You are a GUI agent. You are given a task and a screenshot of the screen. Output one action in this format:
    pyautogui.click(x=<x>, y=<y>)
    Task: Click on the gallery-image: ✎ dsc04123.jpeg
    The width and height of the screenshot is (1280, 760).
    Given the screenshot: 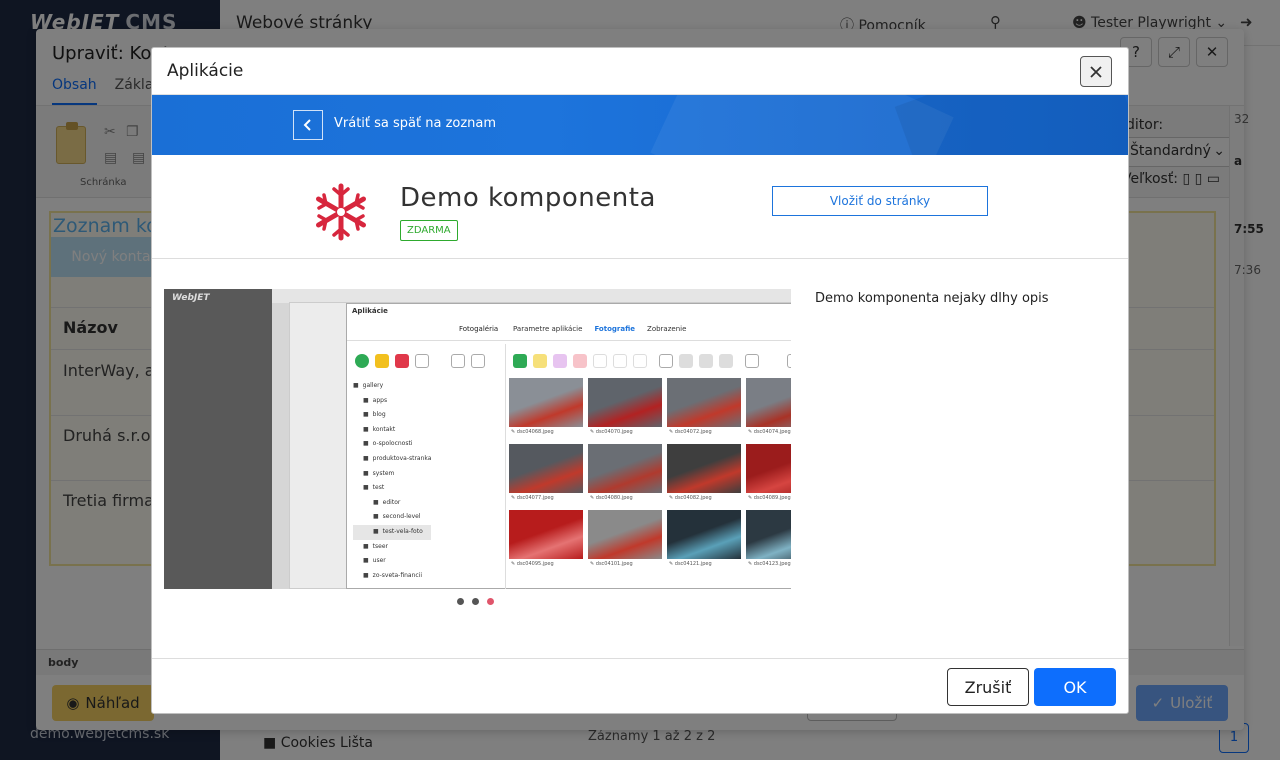 What is the action you would take?
    pyautogui.click(x=768, y=538)
    